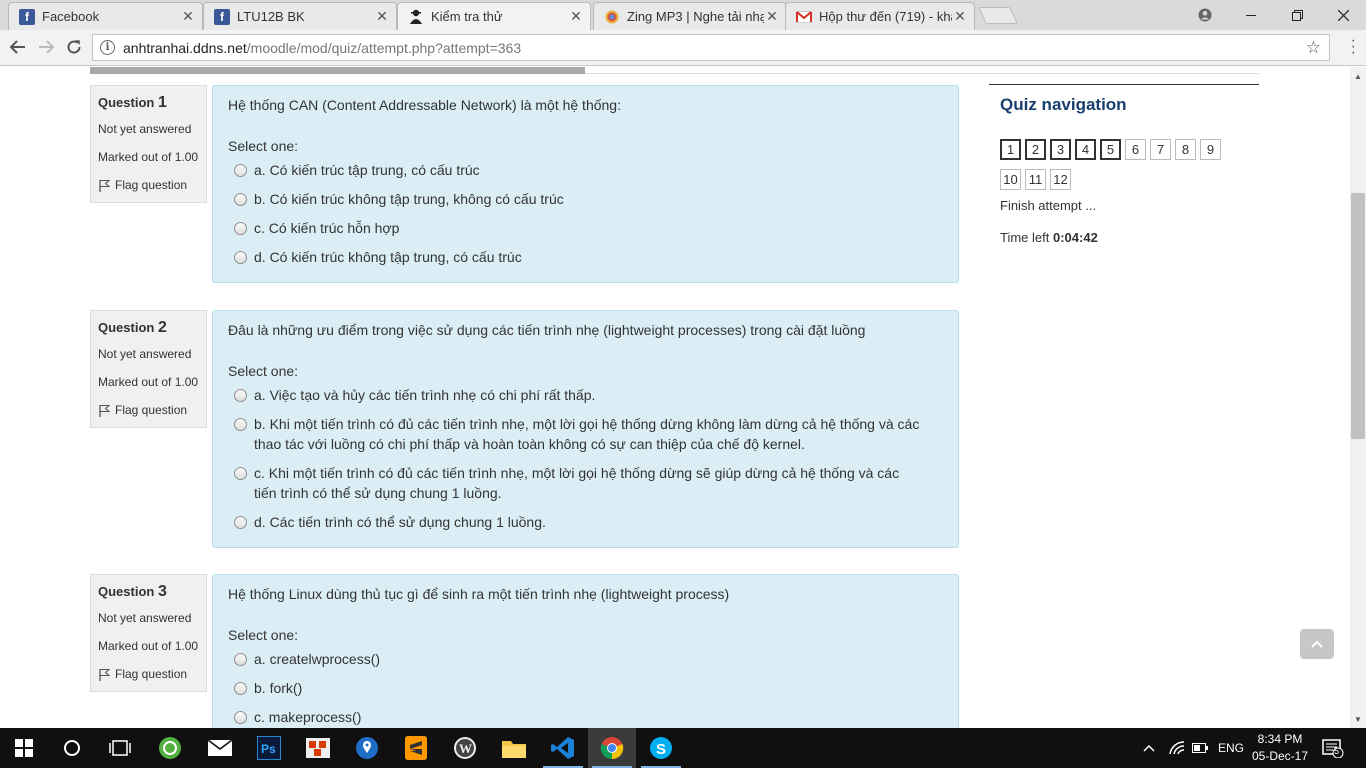 The width and height of the screenshot is (1366, 768). Describe the element at coordinates (145, 354) in the screenshot. I see `question-status: Not yet answered` at that location.